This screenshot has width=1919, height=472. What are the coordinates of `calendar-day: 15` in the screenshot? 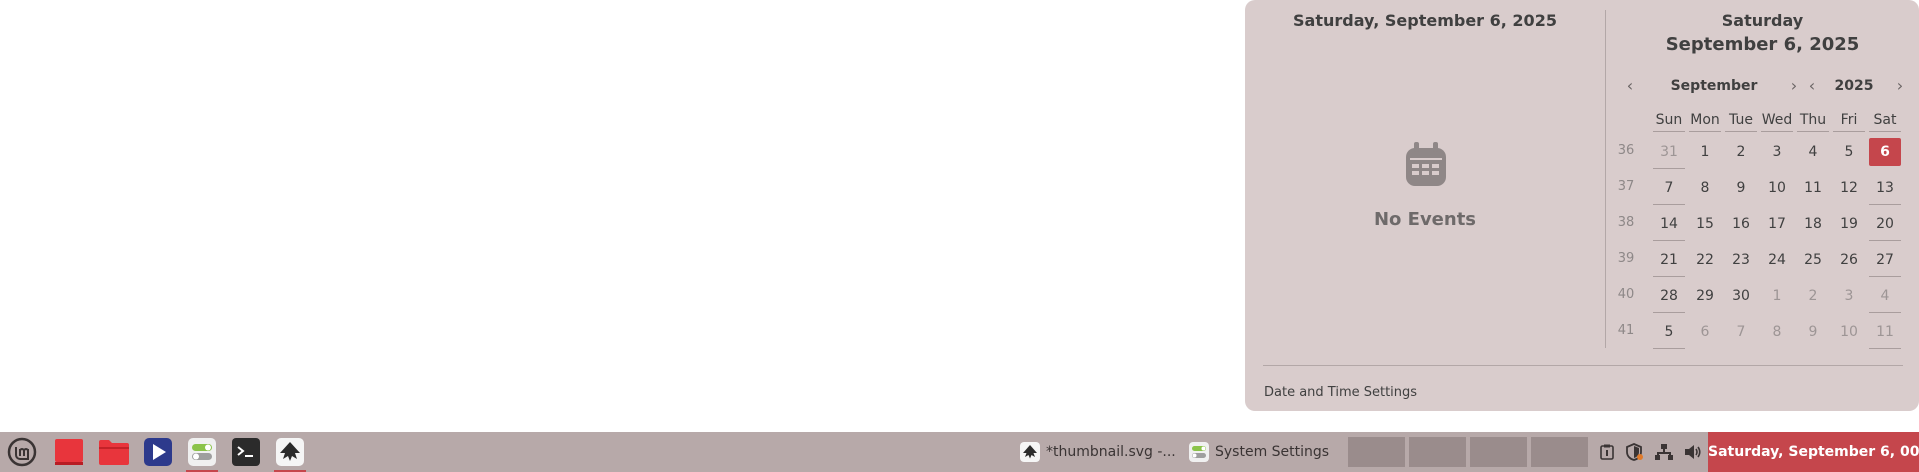 It's located at (1705, 224).